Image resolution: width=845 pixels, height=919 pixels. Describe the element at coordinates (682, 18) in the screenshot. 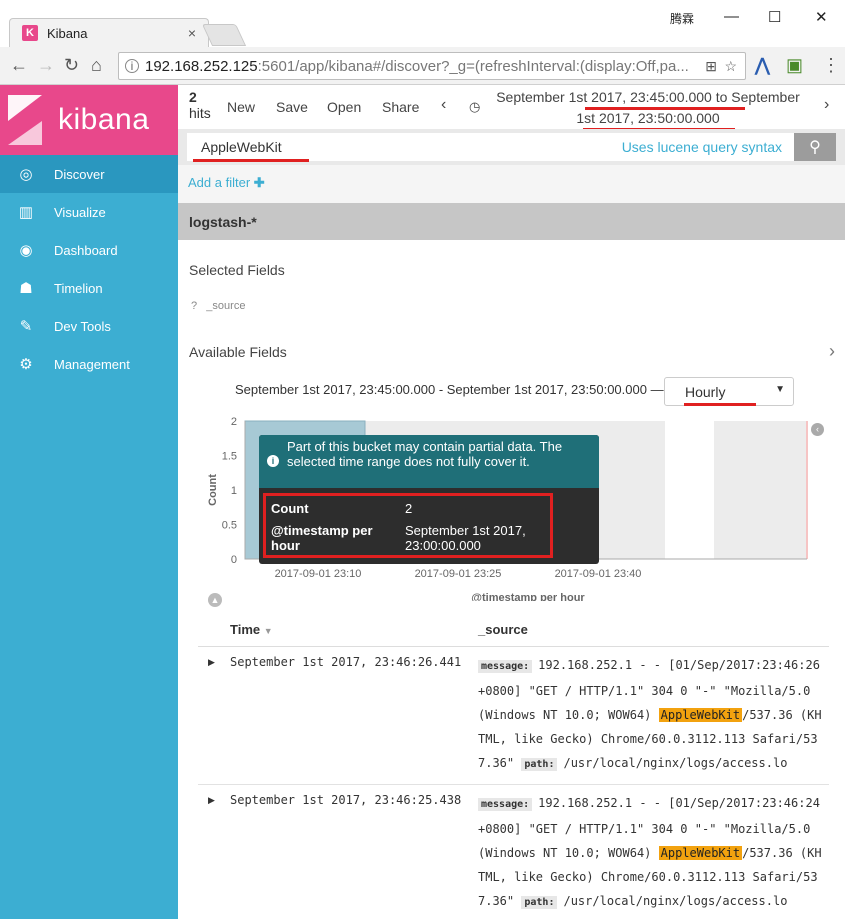

I see `window-user-badge: 腾霖` at that location.